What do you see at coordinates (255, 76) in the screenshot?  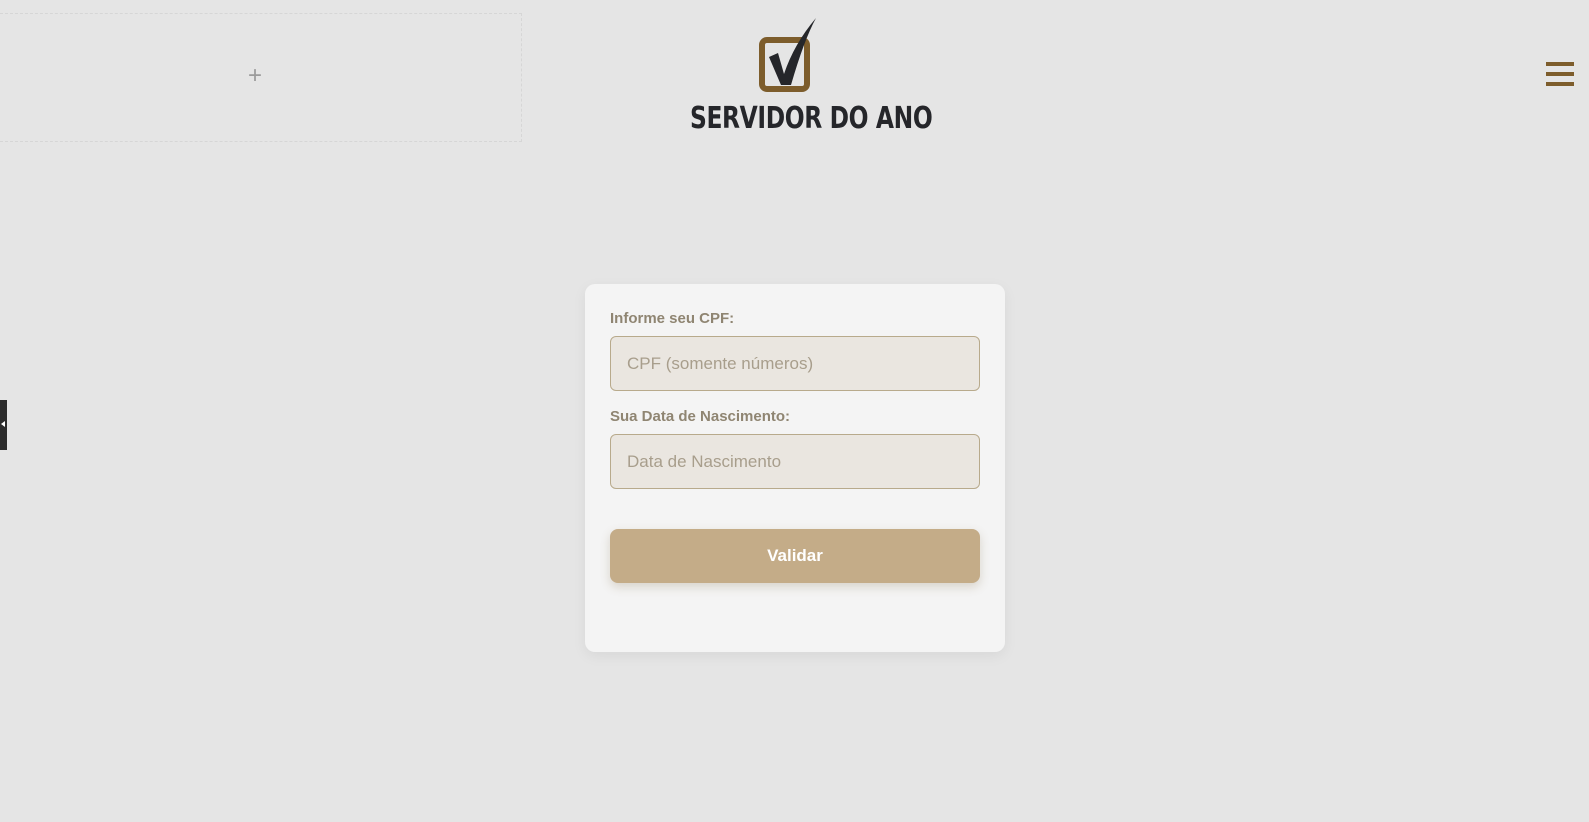 I see `add-icon: +` at bounding box center [255, 76].